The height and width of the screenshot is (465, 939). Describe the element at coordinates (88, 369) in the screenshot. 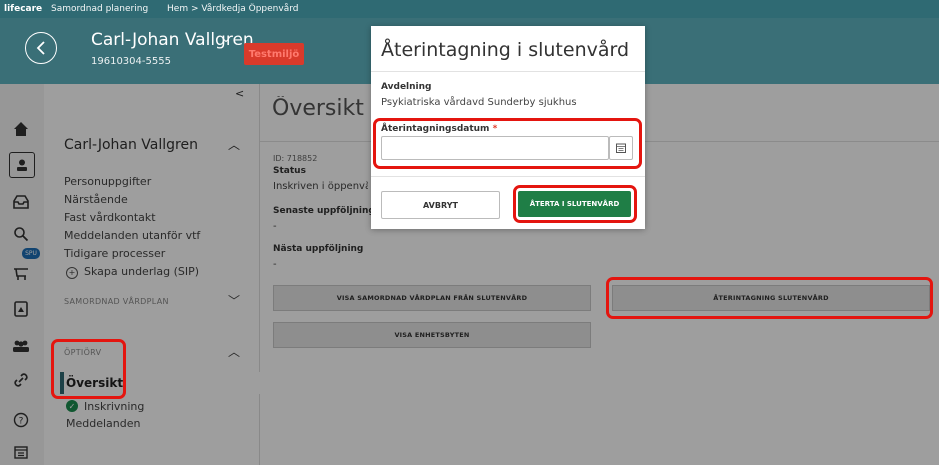

I see `highlight-optiorv-section` at that location.